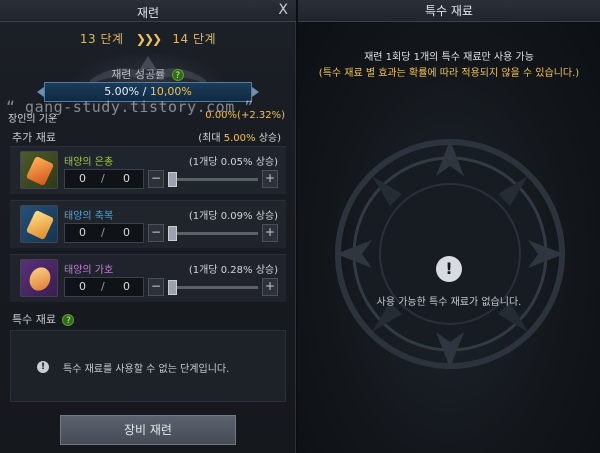  I want to click on hone-equipment-button: 장비 재련, so click(148, 430).